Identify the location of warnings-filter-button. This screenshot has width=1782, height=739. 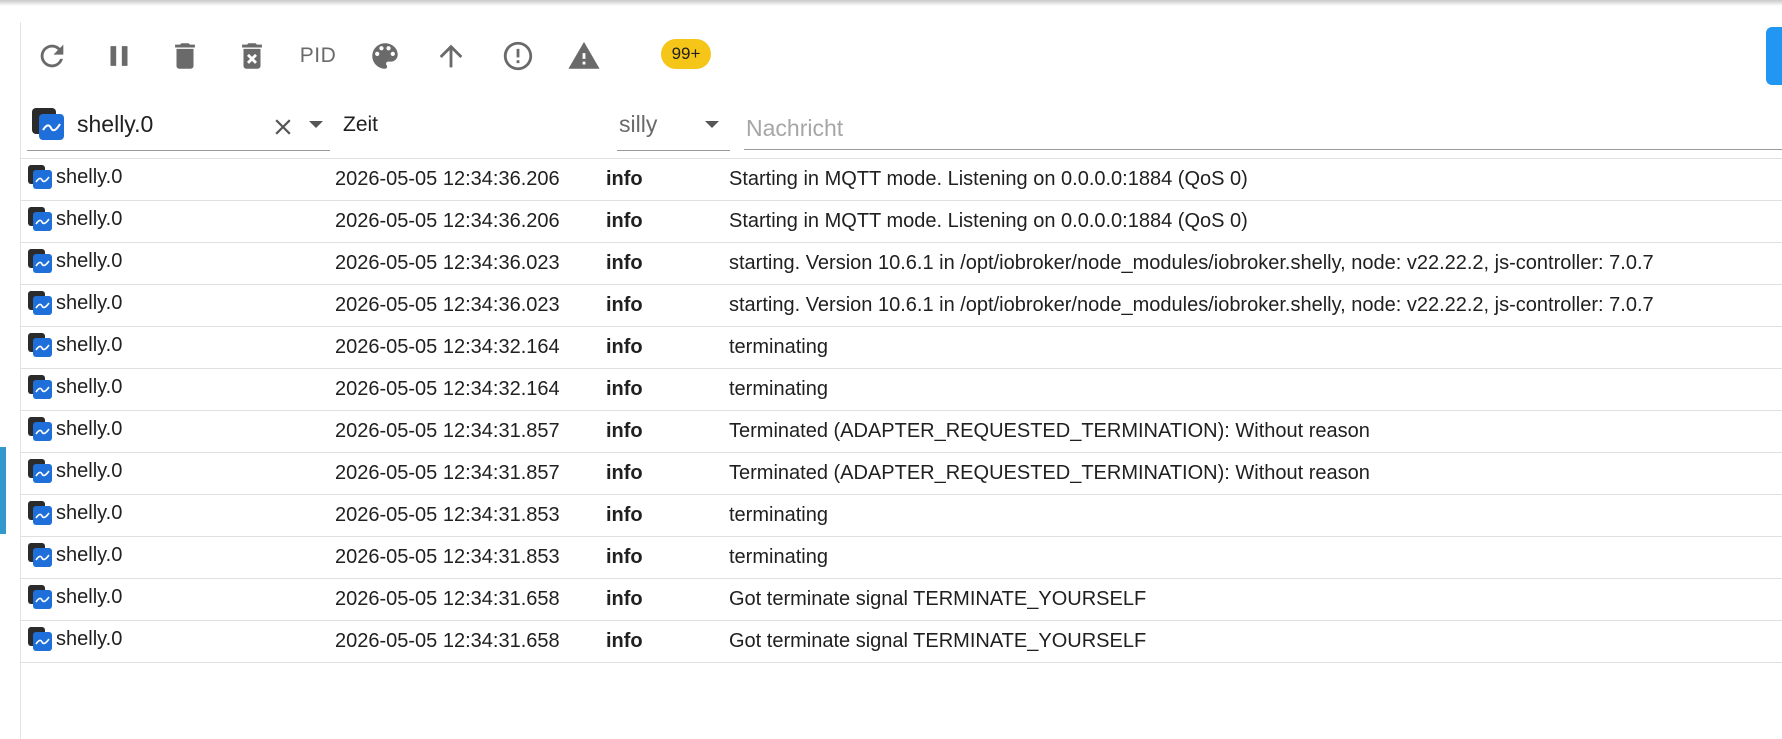
(584, 56).